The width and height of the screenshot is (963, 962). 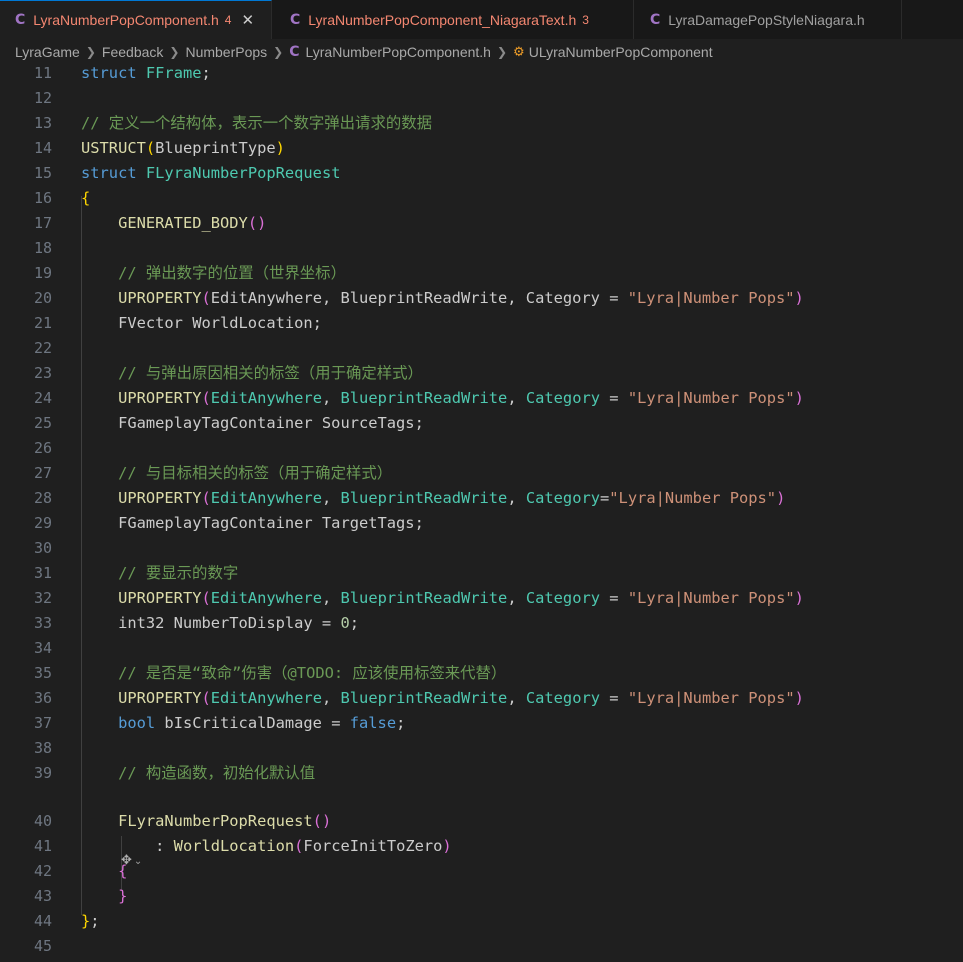 What do you see at coordinates (614, 398) in the screenshot?
I see `code-token: =` at bounding box center [614, 398].